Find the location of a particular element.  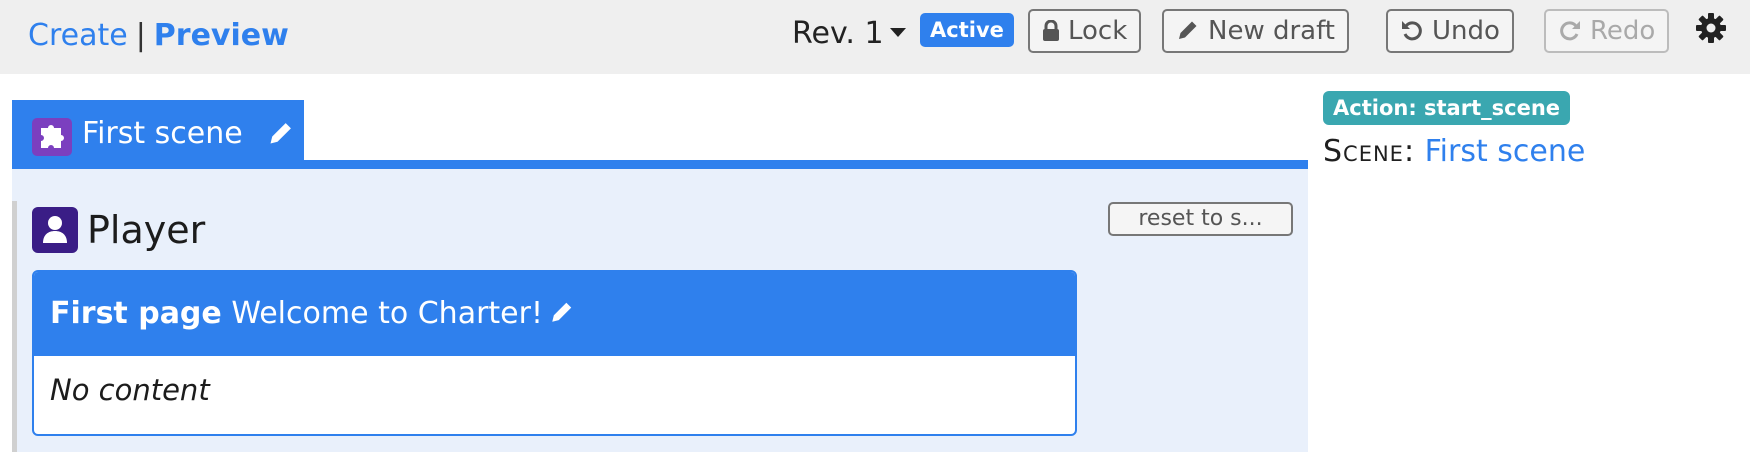

undo-icon is located at coordinates (1412, 31).